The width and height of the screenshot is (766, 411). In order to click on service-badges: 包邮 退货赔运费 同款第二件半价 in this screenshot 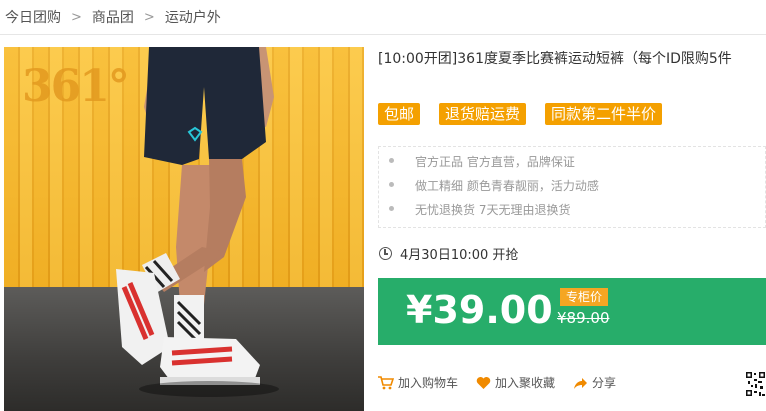, I will do `click(520, 114)`.